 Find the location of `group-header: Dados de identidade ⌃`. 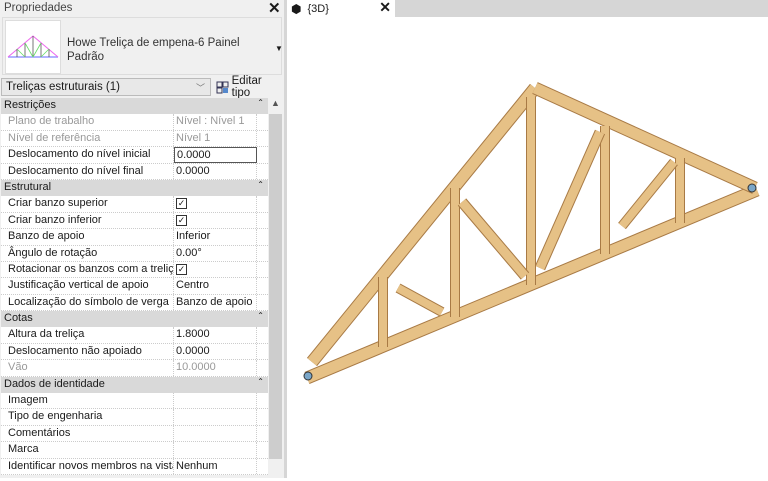

group-header: Dados de identidade ⌃ is located at coordinates (134, 385).